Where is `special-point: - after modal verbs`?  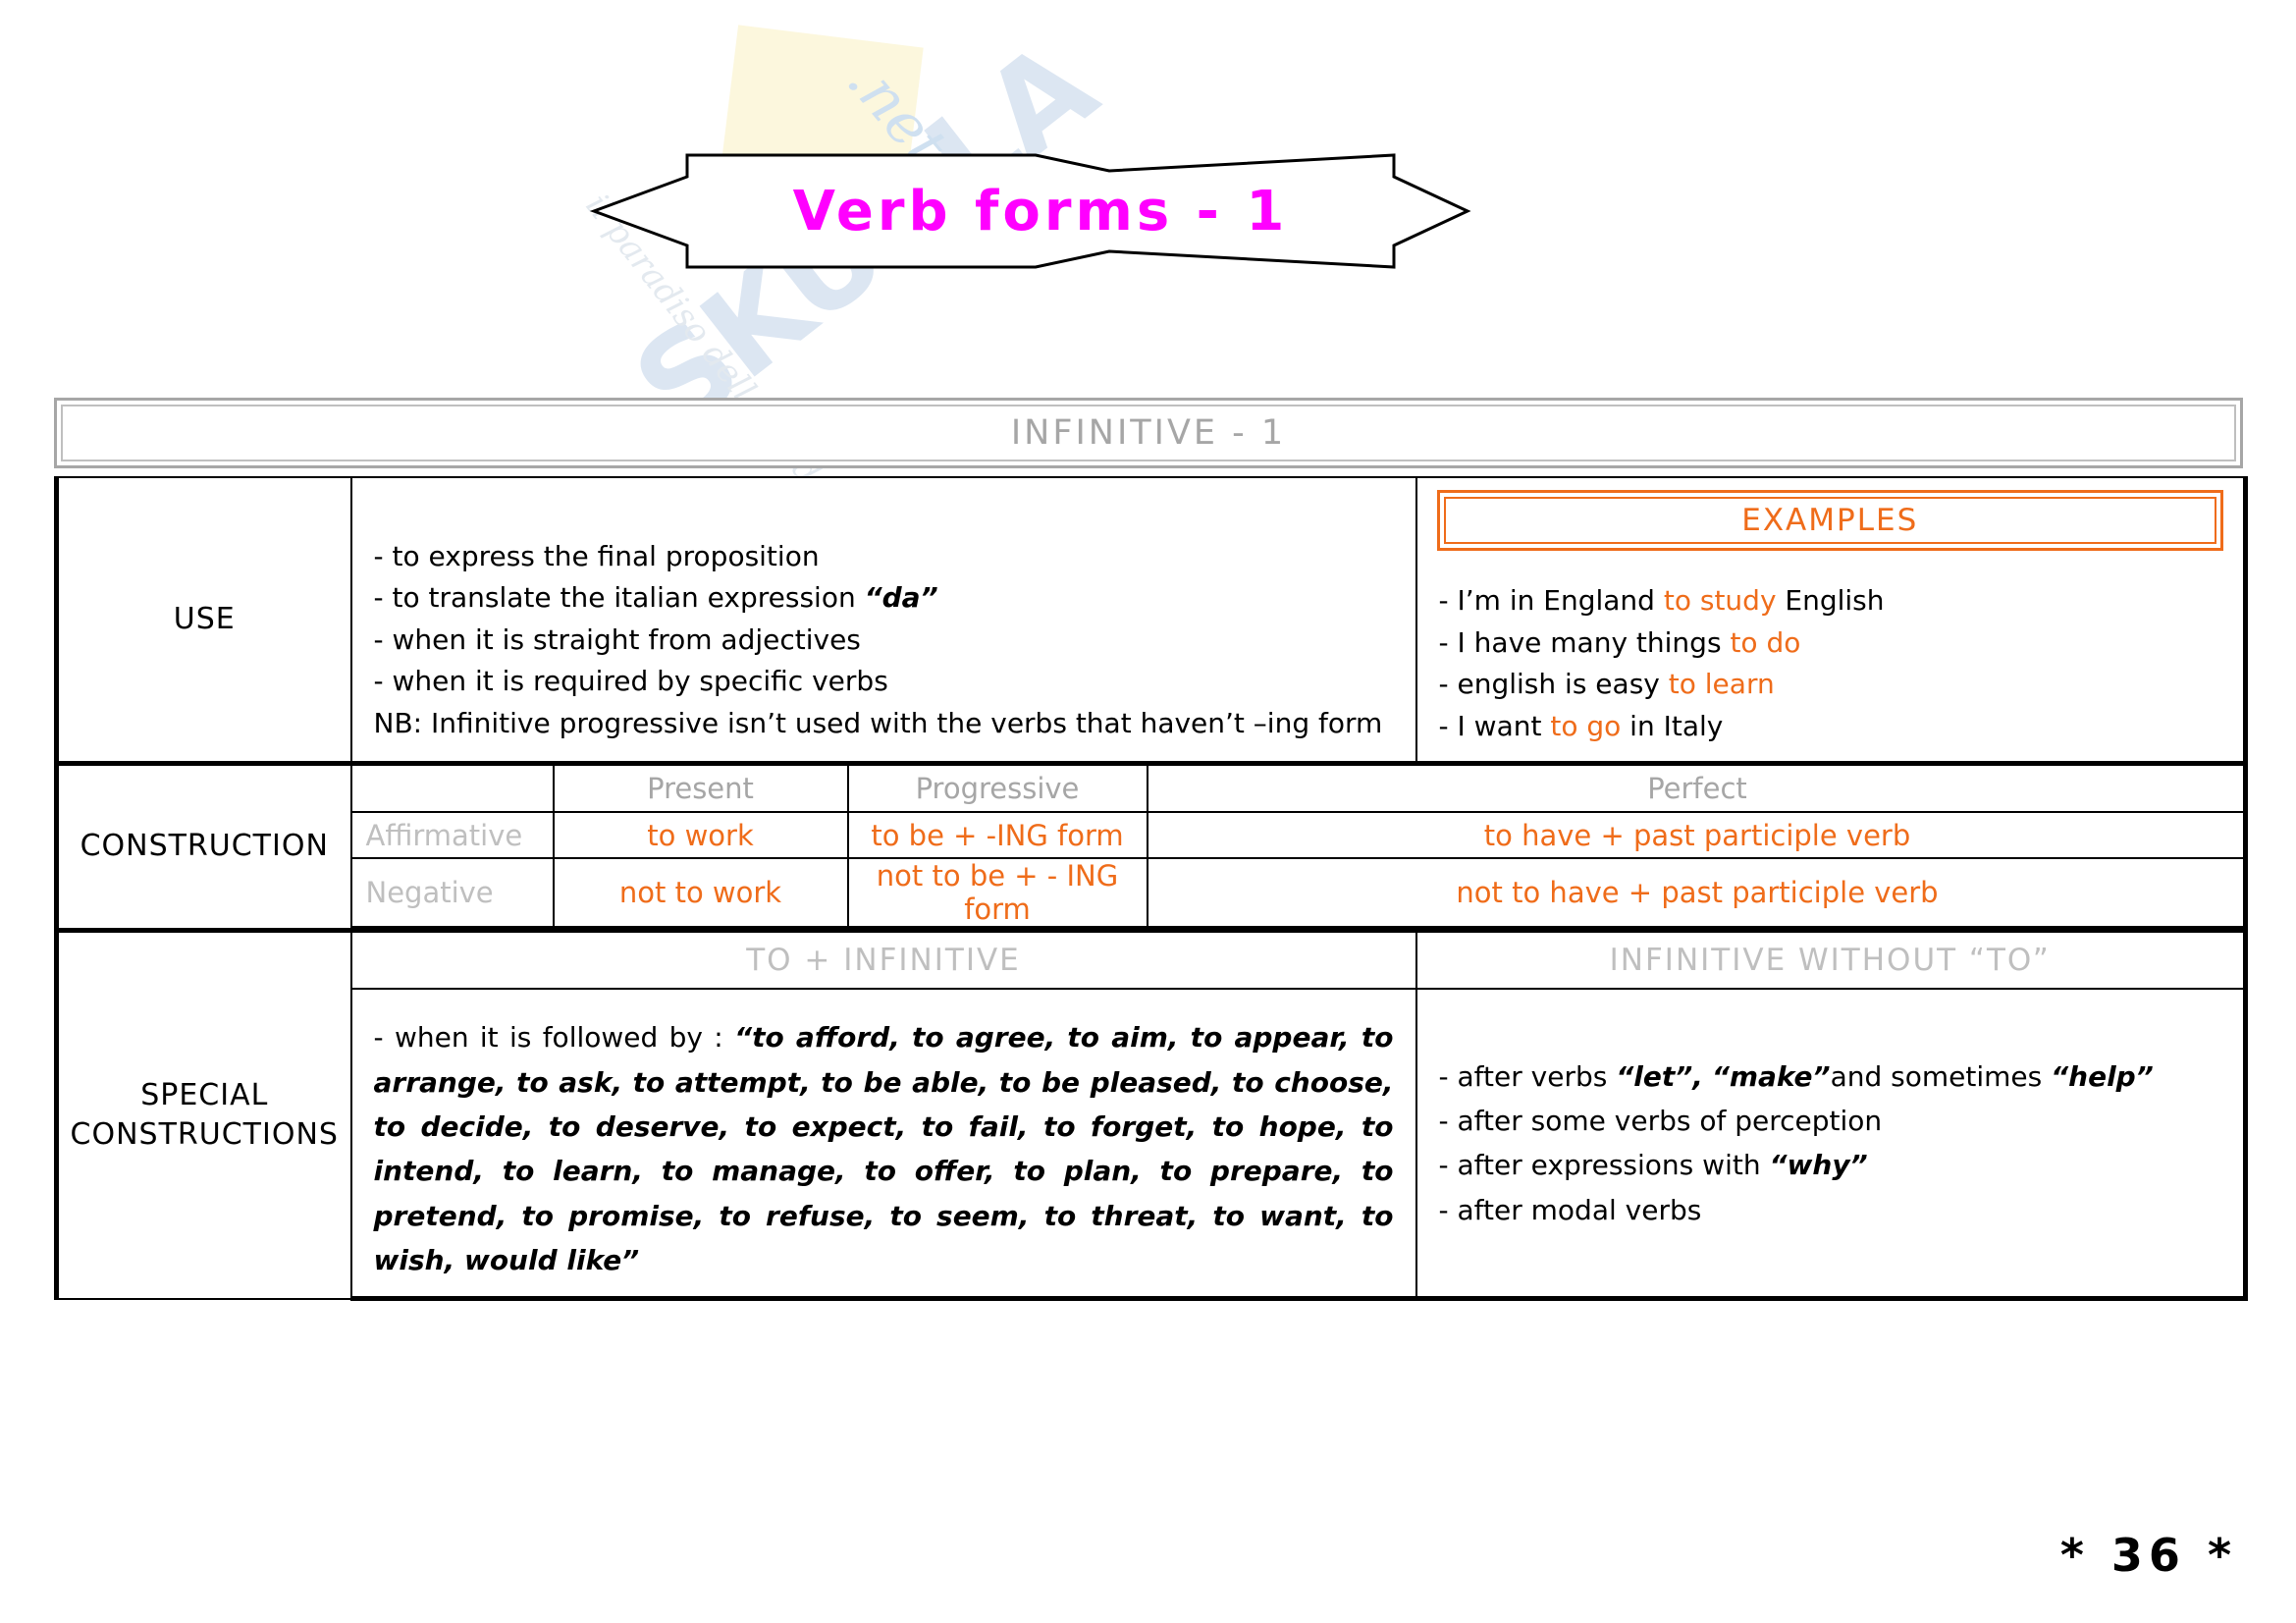 special-point: - after modal verbs is located at coordinates (1570, 1209).